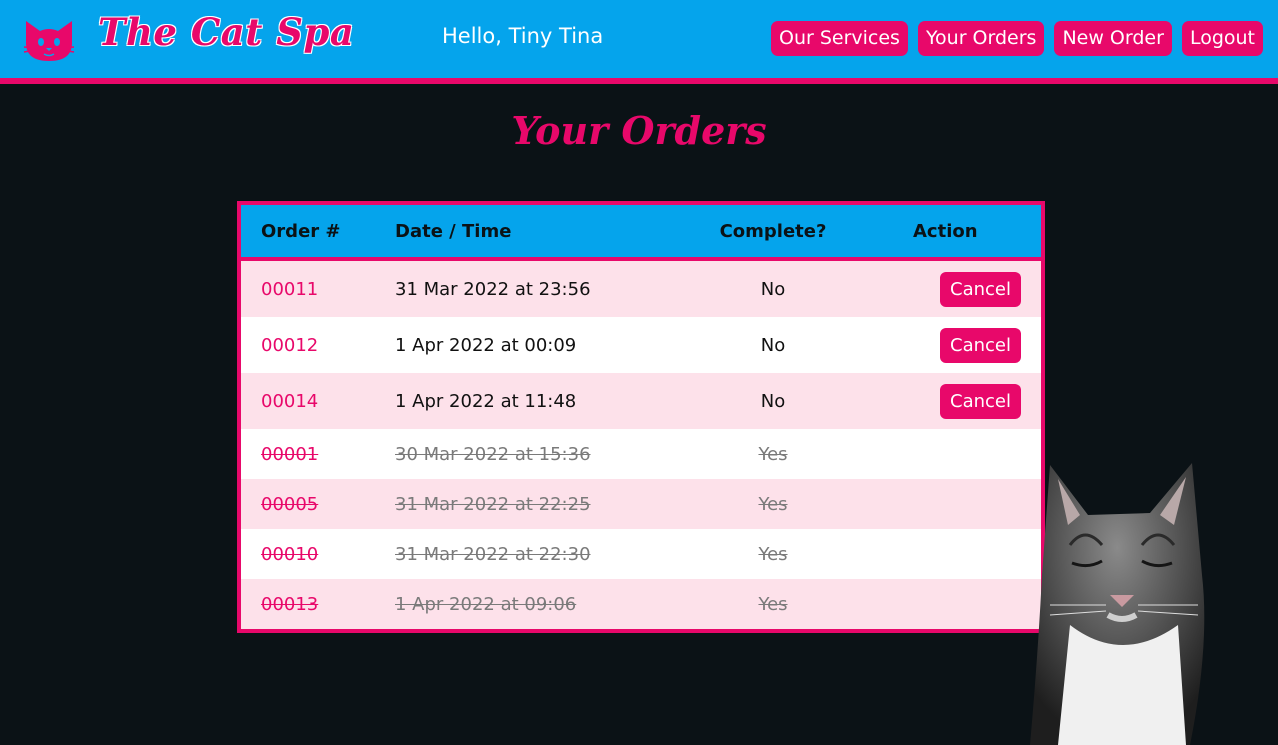  What do you see at coordinates (289, 454) in the screenshot?
I see `order-number-link: 00001` at bounding box center [289, 454].